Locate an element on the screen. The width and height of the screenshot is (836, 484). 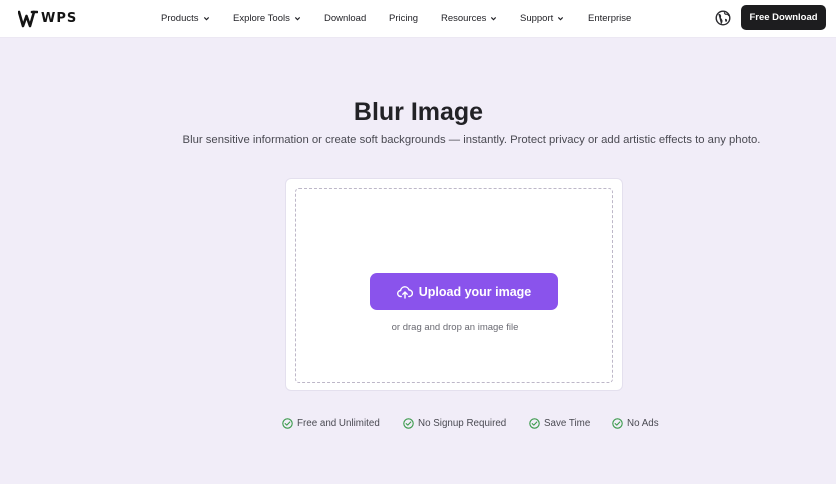
nav-item-label: Download is located at coordinates (345, 18).